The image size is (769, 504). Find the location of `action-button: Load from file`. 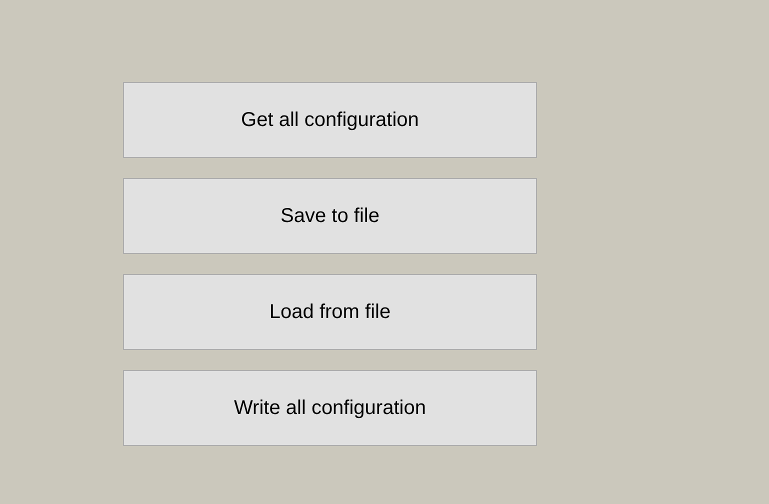

action-button: Load from file is located at coordinates (330, 312).